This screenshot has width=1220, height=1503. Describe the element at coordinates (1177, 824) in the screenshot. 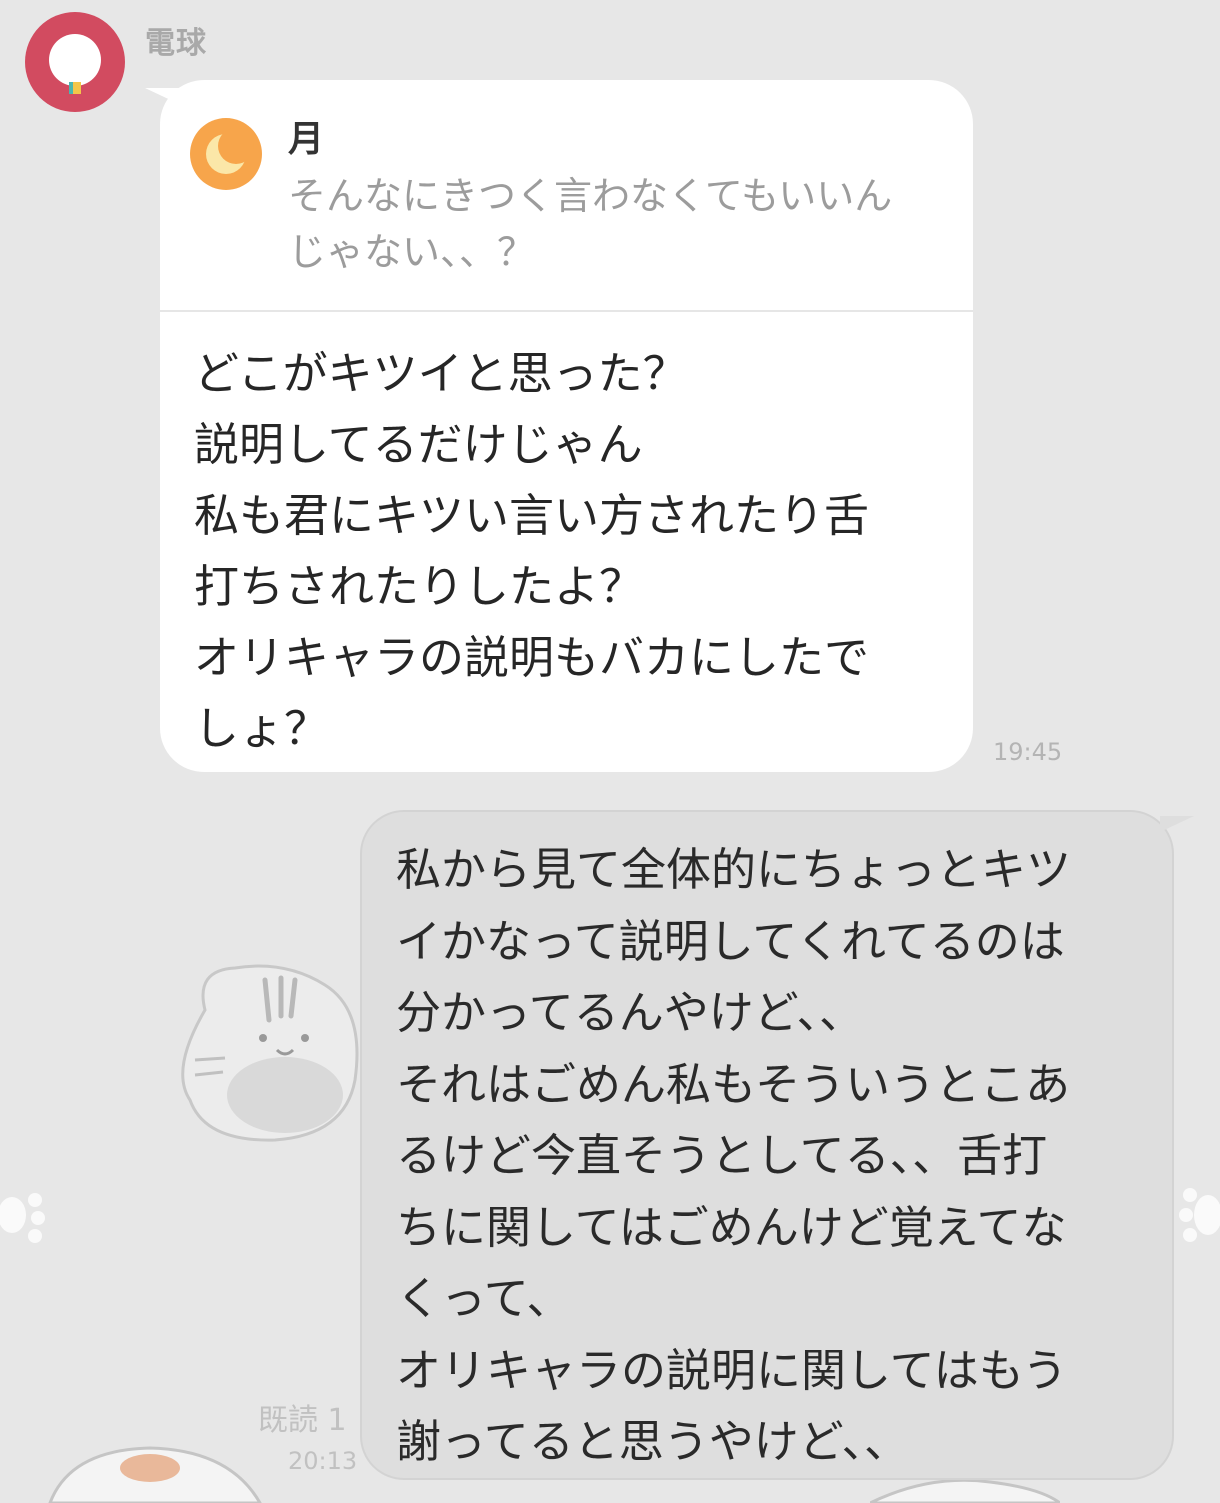

I see `bubble-tail-outgoing` at that location.